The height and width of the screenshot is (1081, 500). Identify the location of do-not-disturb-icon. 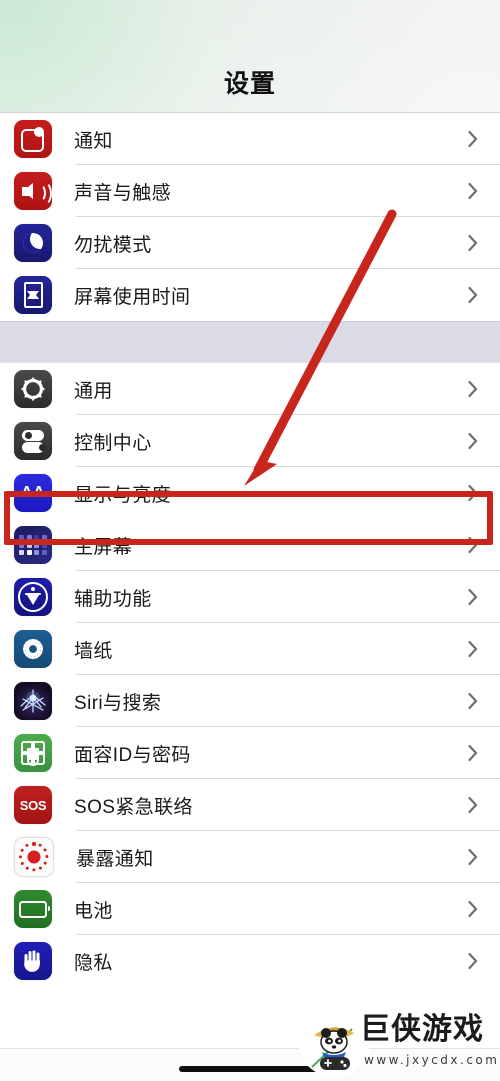
(33, 243).